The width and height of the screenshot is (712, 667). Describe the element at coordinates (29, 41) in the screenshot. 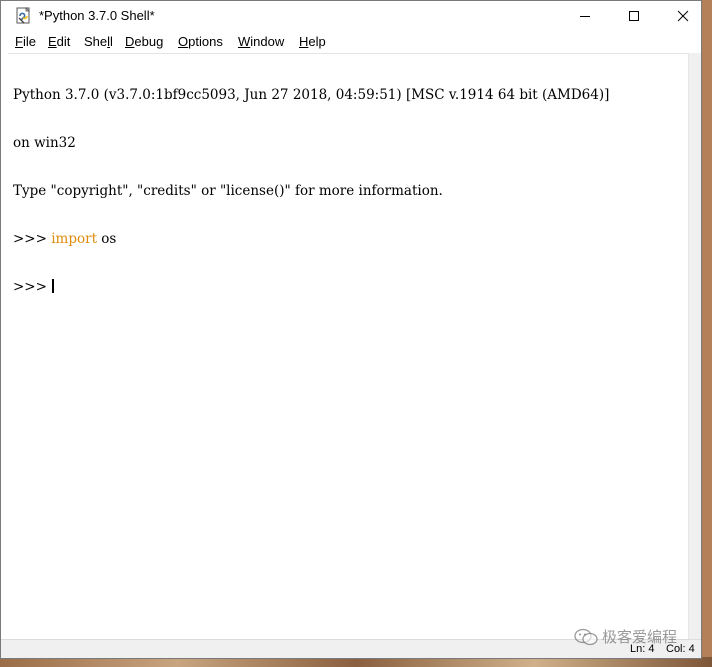

I see `menu-label-part: ile` at that location.